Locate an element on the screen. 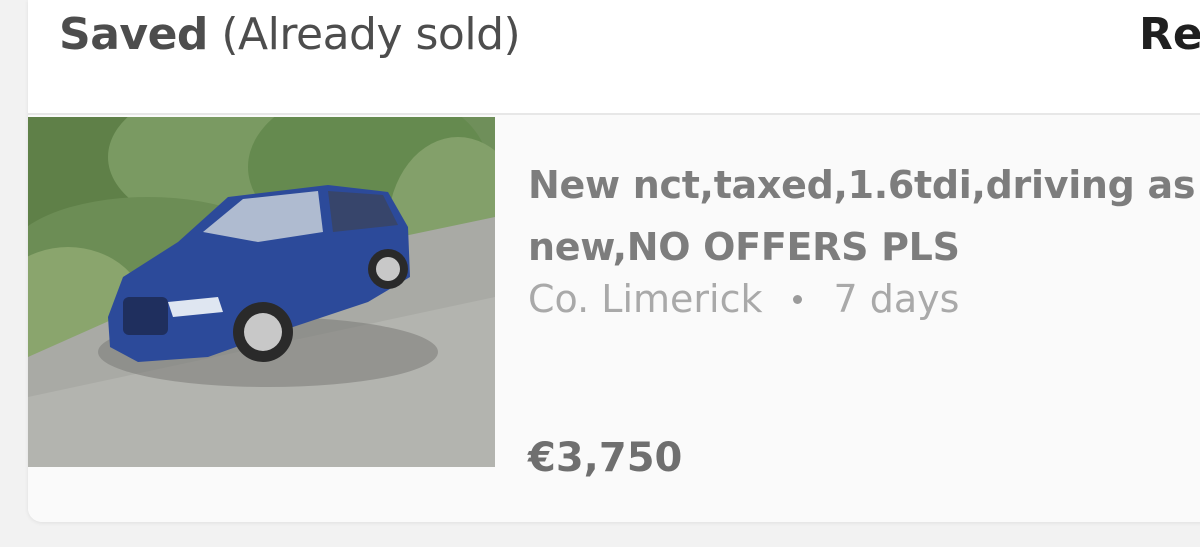 The width and height of the screenshot is (1200, 547). section-title: Saved (Already sold) is located at coordinates (290, 34).